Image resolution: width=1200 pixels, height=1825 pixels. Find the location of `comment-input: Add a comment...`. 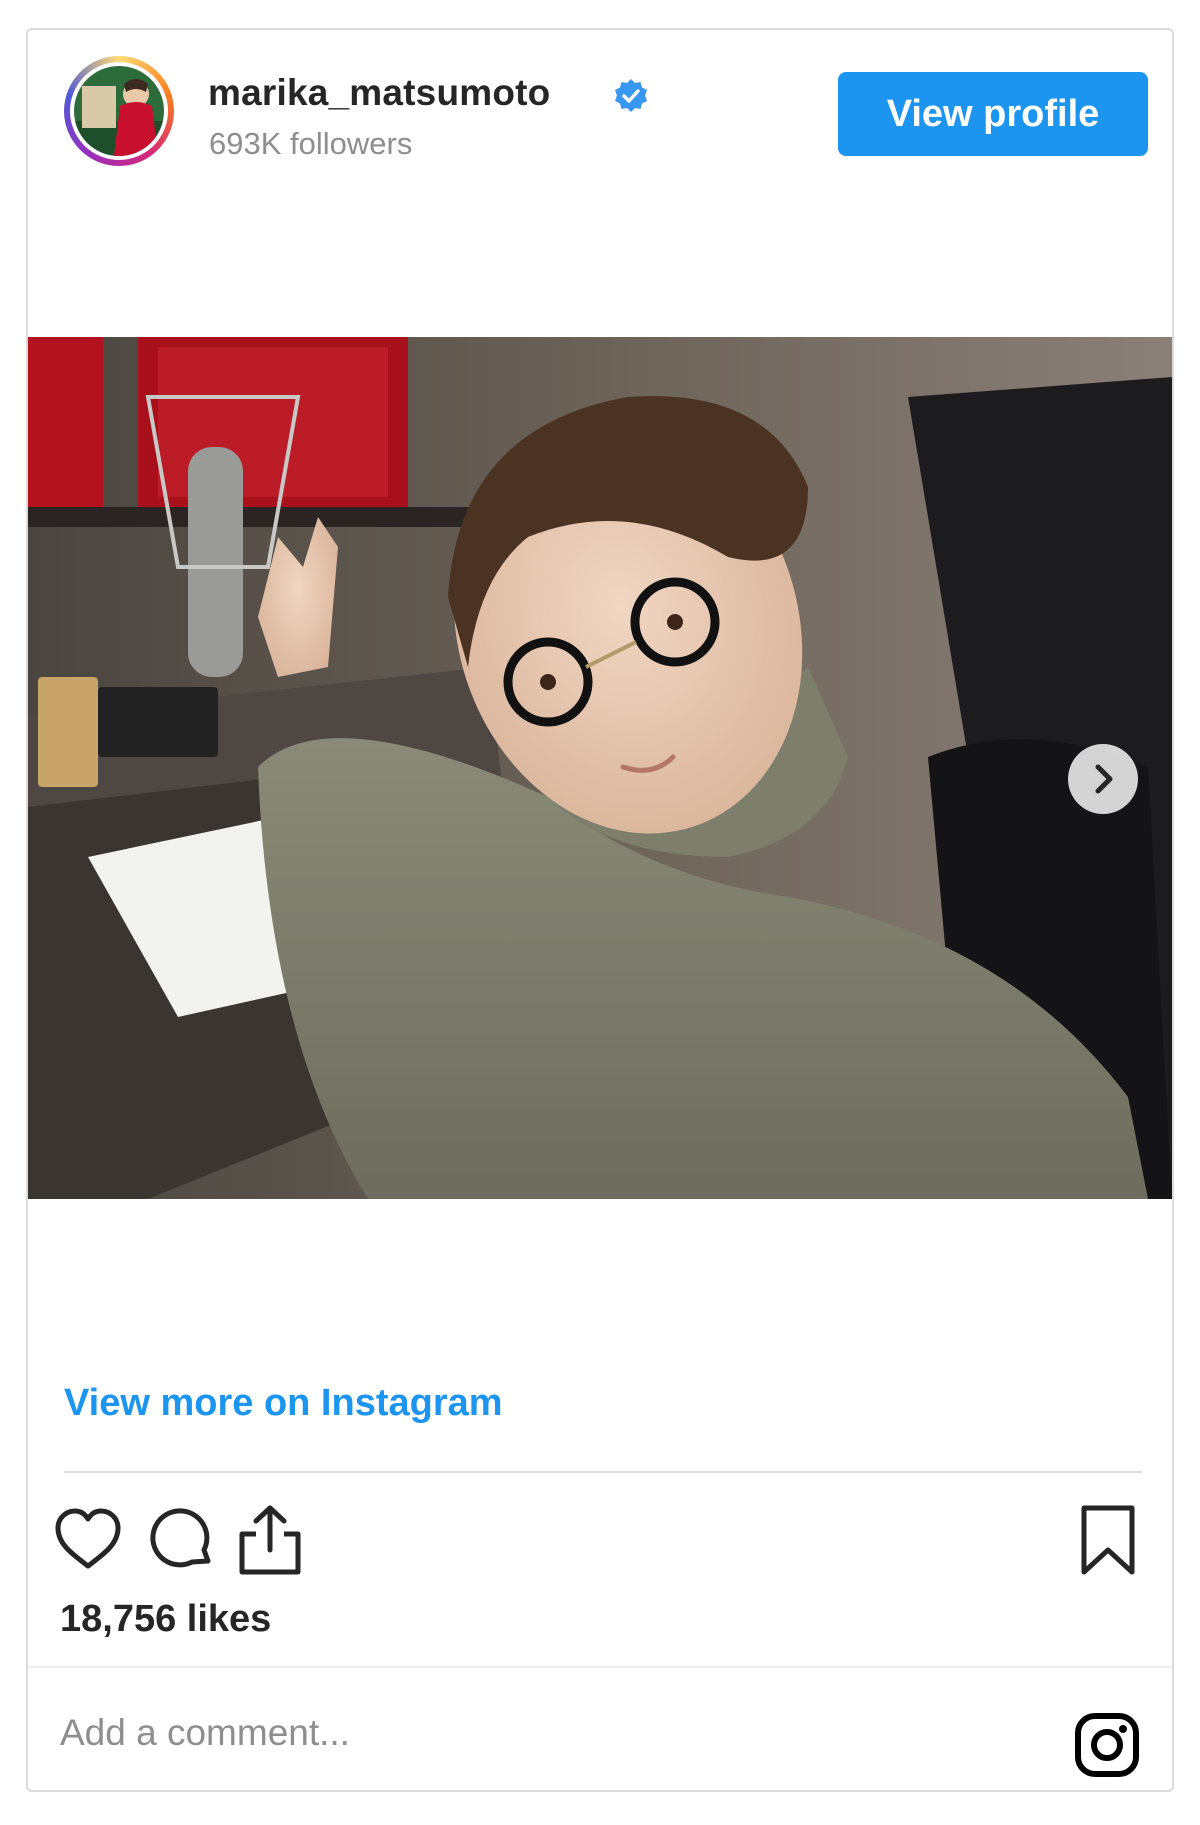

comment-input: Add a comment... is located at coordinates (205, 1733).